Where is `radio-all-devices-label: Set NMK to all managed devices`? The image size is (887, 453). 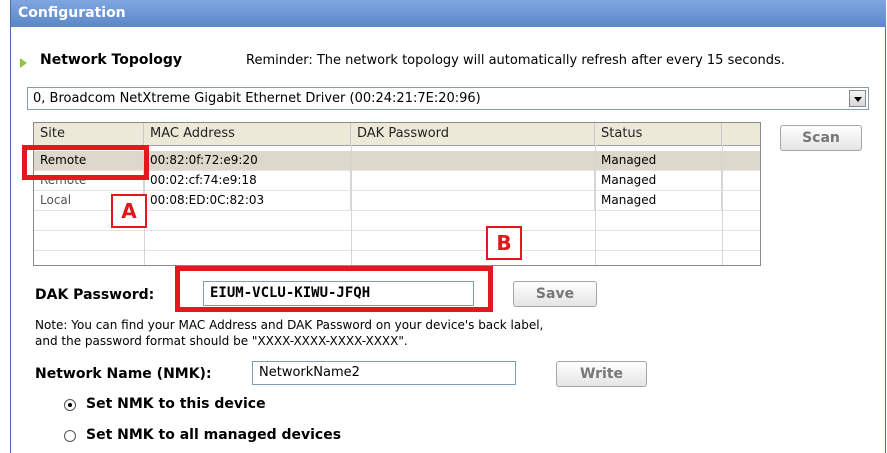
radio-all-devices-label: Set NMK to all managed devices is located at coordinates (213, 435).